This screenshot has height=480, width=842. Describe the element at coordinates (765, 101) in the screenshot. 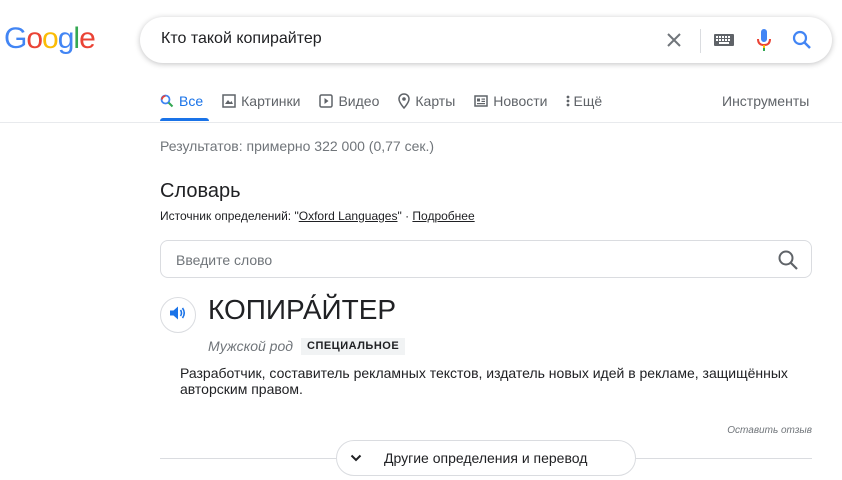

I see `tools-button: Инструменты` at that location.